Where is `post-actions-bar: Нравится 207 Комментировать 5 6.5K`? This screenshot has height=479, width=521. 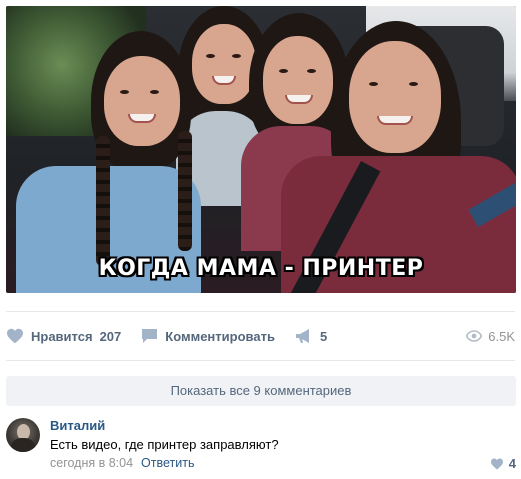 post-actions-bar: Нравится 207 Комментировать 5 6.5K is located at coordinates (260, 336).